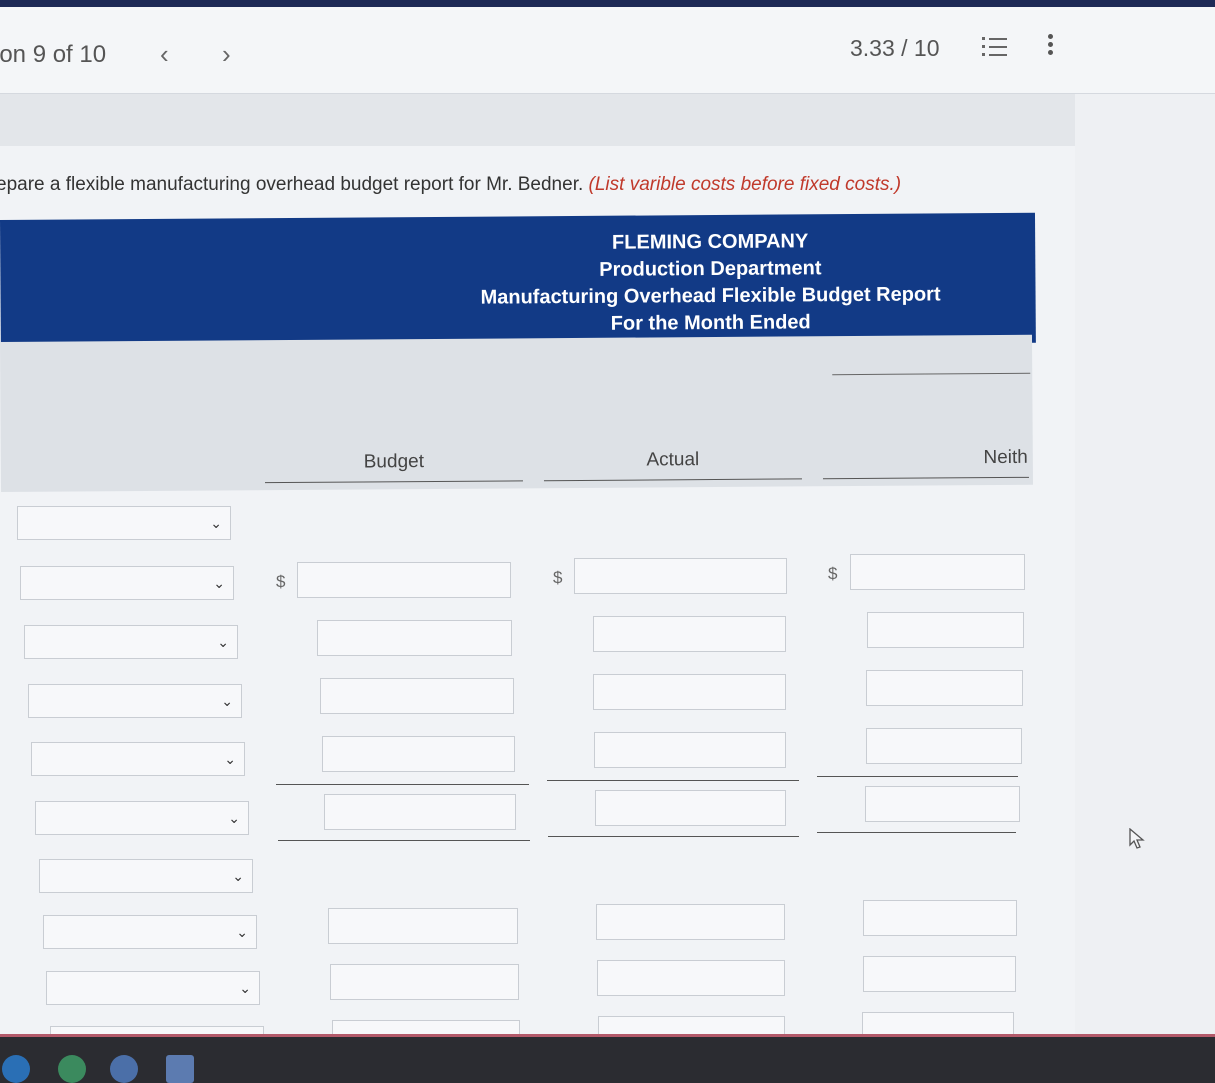 This screenshot has width=1215, height=1083. Describe the element at coordinates (537, 120) in the screenshot. I see `toolbar-band` at that location.